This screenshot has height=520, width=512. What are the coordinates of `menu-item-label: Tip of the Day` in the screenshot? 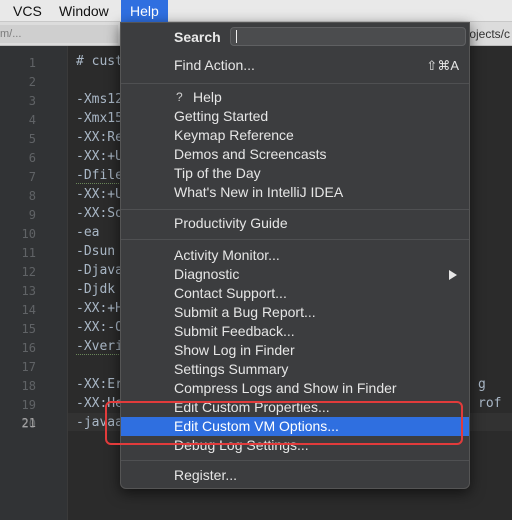 It's located at (217, 173).